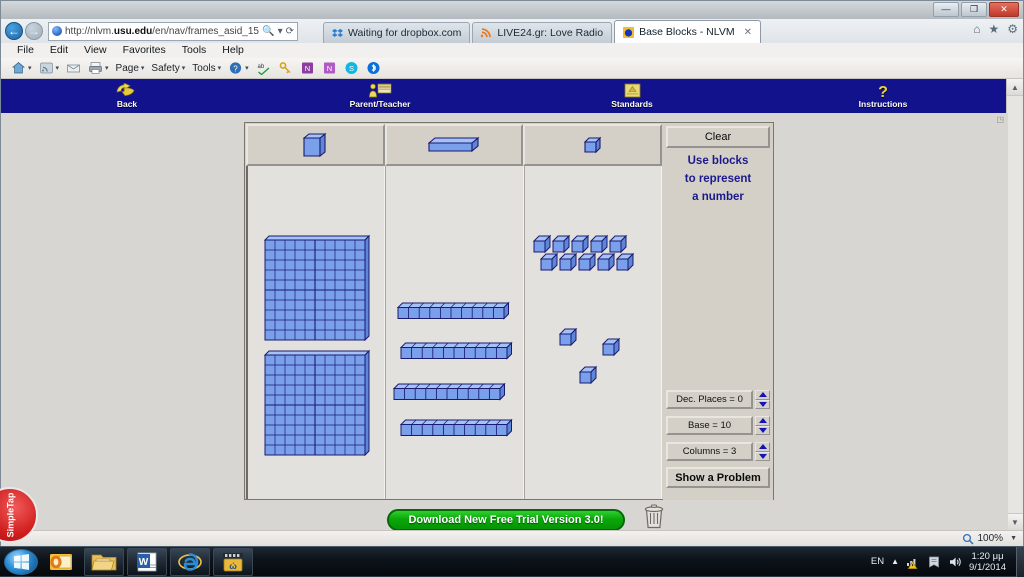  What do you see at coordinates (373, 68) in the screenshot?
I see `bluetooth-button` at bounding box center [373, 68].